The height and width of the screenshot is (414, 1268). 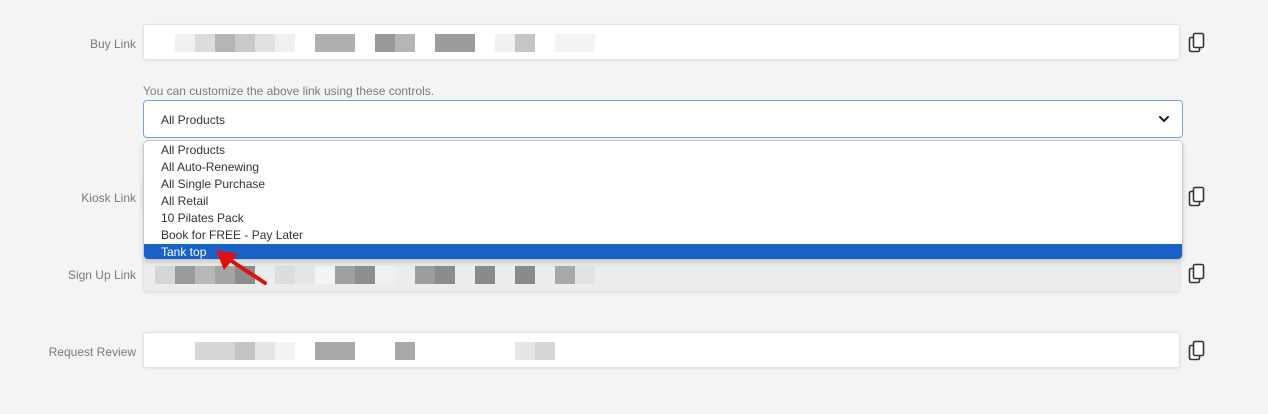 What do you see at coordinates (661, 350) in the screenshot?
I see `request-review-field` at bounding box center [661, 350].